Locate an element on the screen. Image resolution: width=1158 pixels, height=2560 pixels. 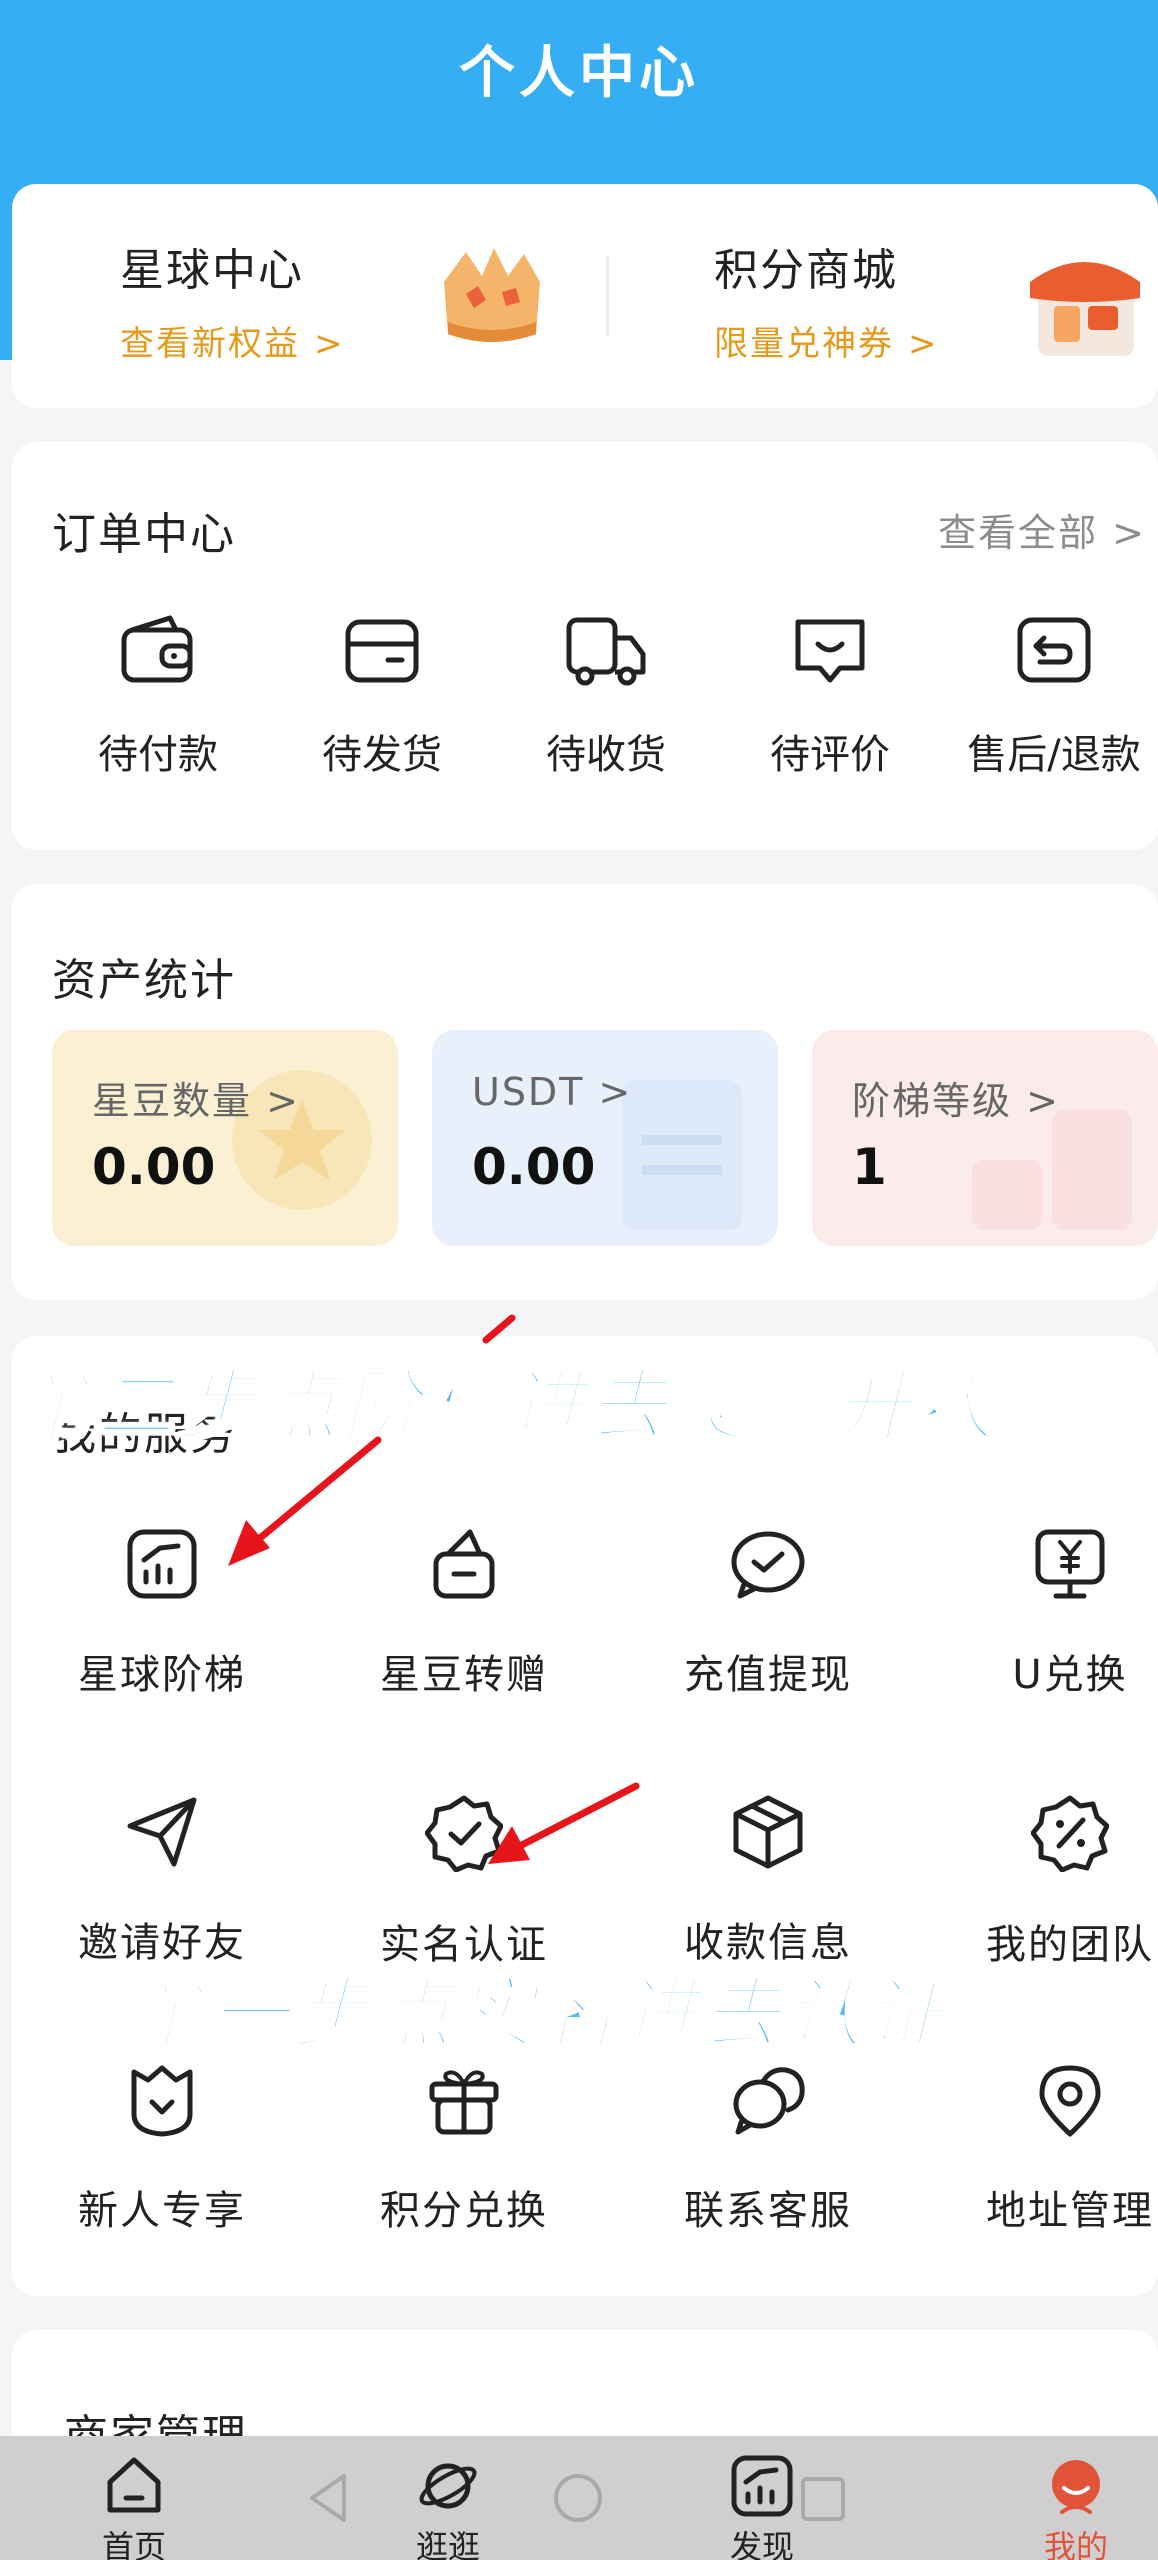
service-address-management: 地址管理 is located at coordinates (1059, 2149).